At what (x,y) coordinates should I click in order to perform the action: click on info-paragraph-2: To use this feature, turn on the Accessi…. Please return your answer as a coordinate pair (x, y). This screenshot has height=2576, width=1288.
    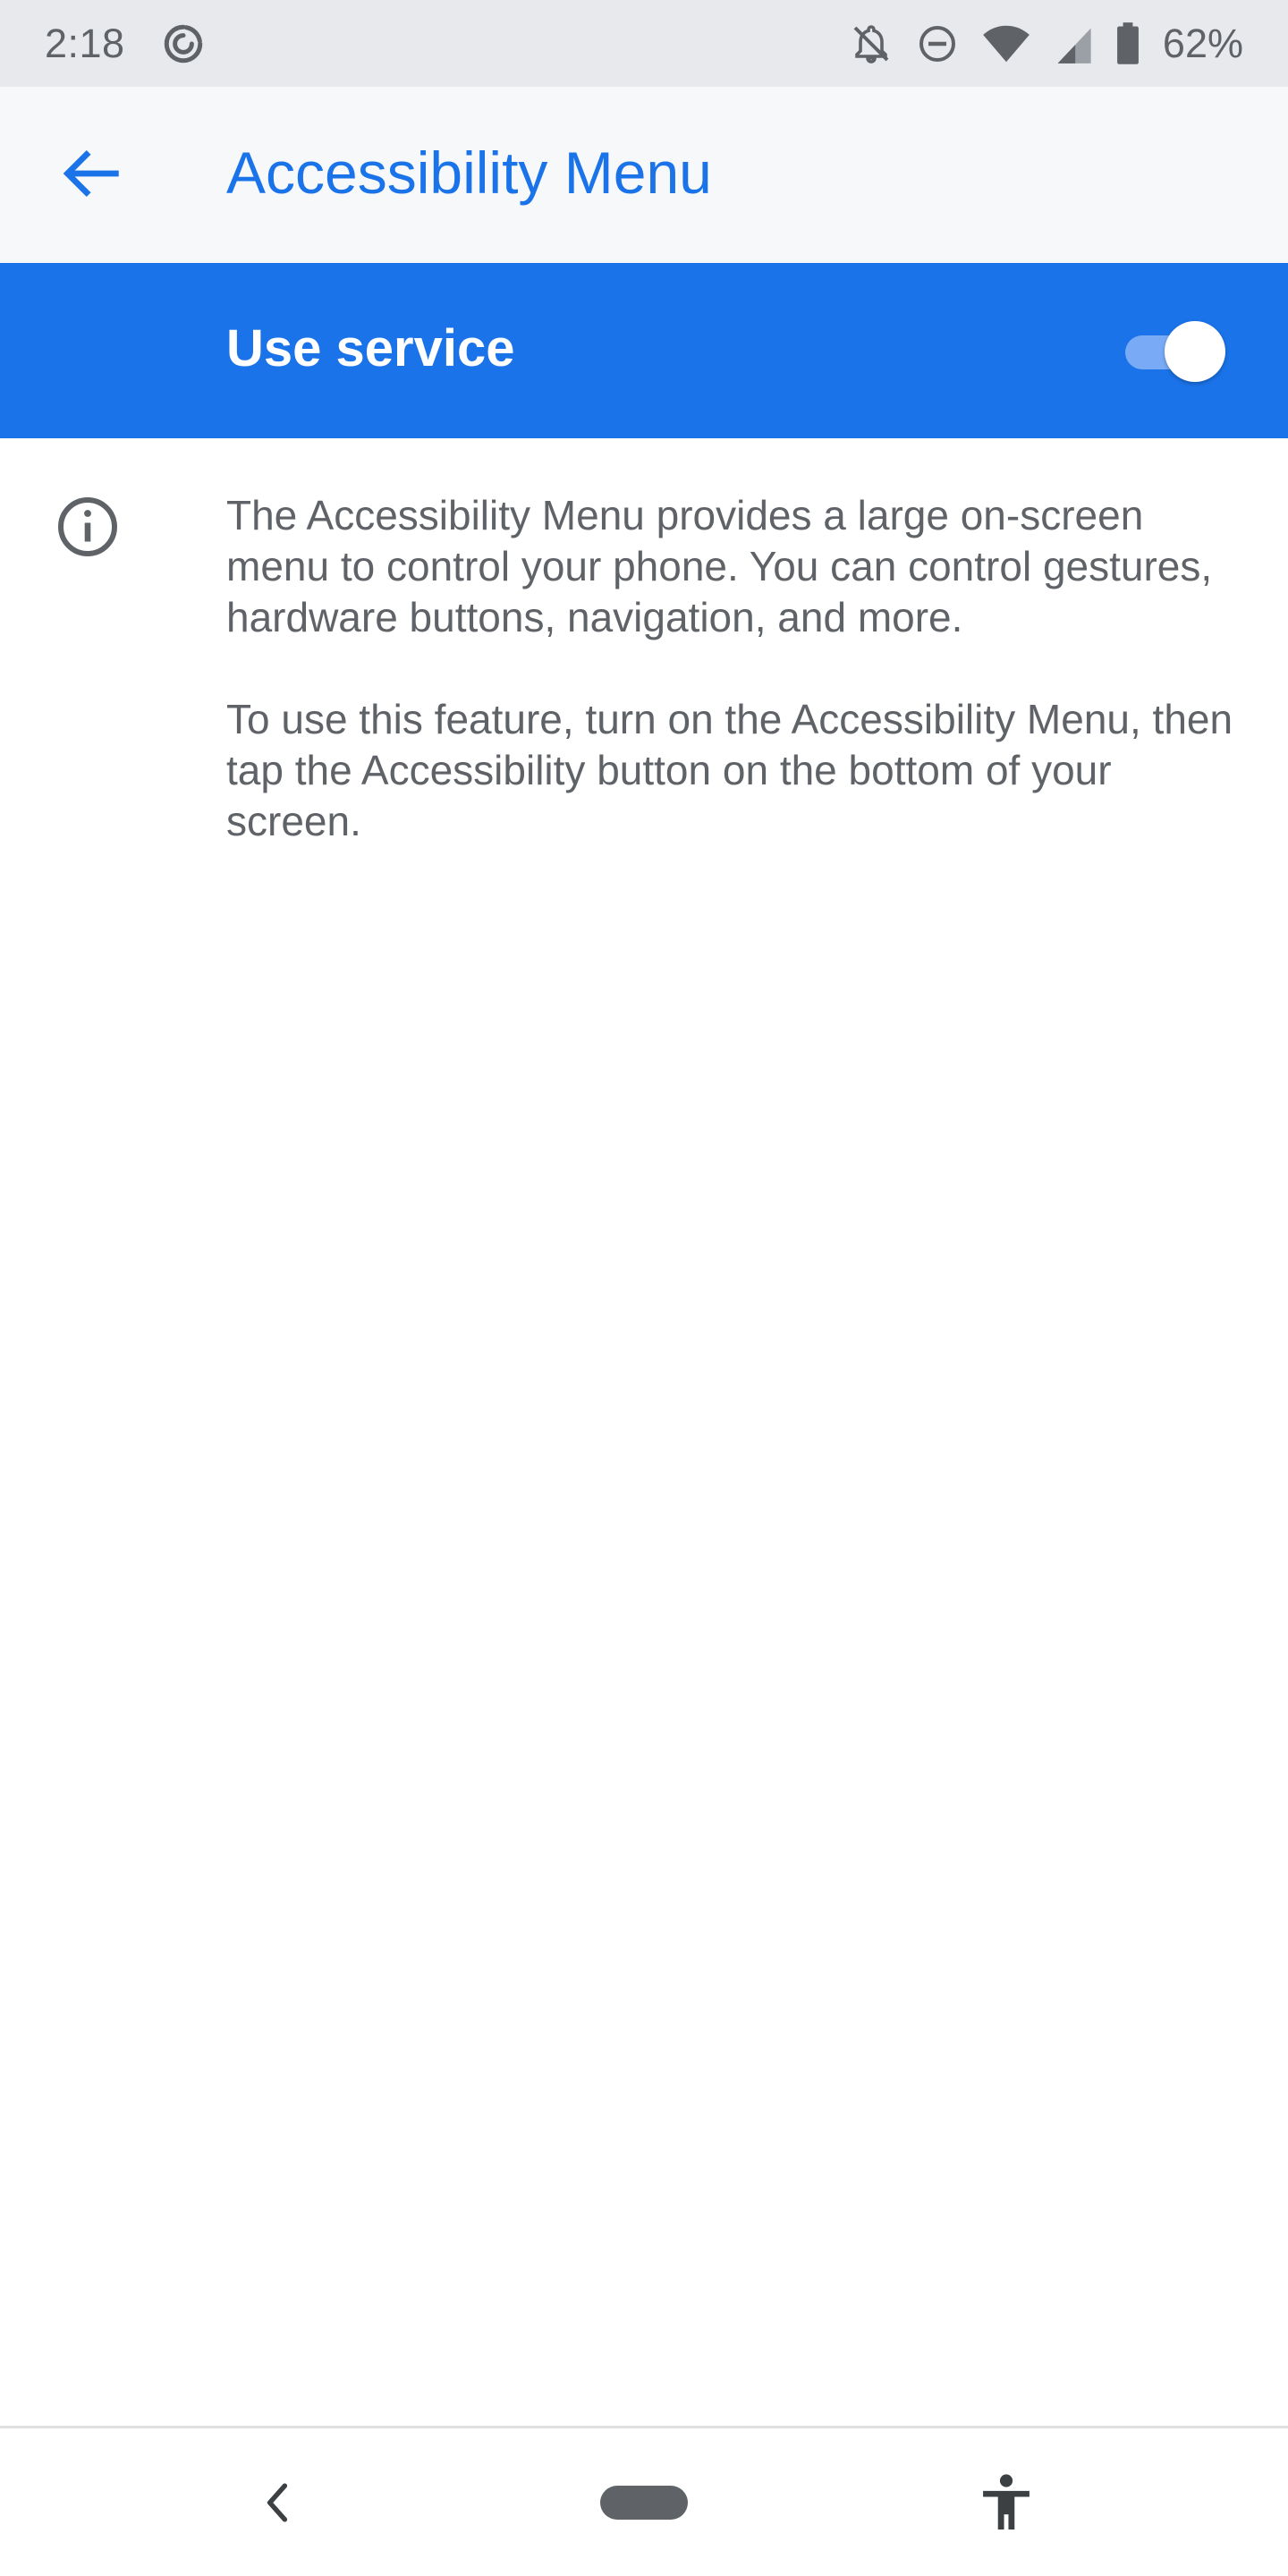
    Looking at the image, I should click on (729, 770).